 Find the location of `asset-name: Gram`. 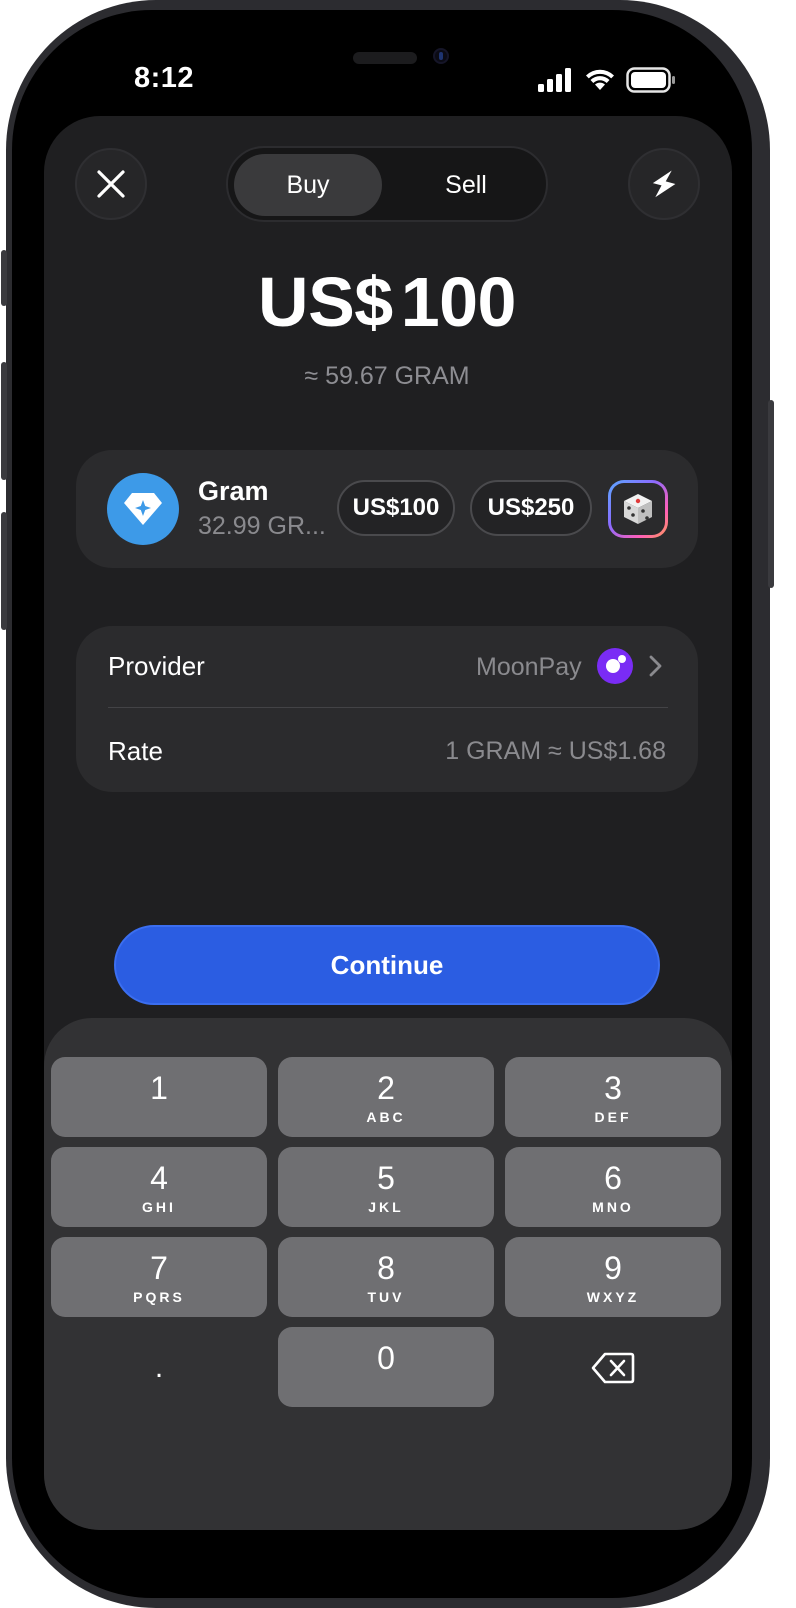

asset-name: Gram is located at coordinates (233, 491).